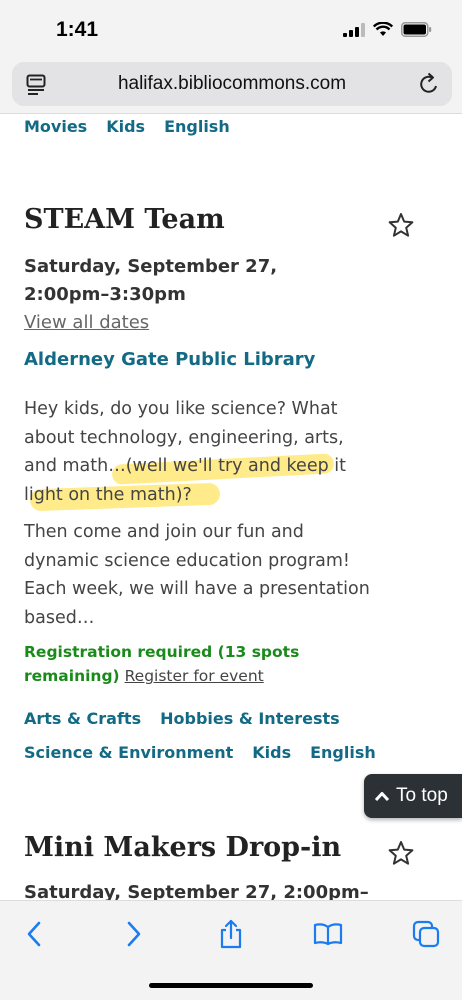 The image size is (462, 1000). I want to click on book-icon, so click(328, 934).